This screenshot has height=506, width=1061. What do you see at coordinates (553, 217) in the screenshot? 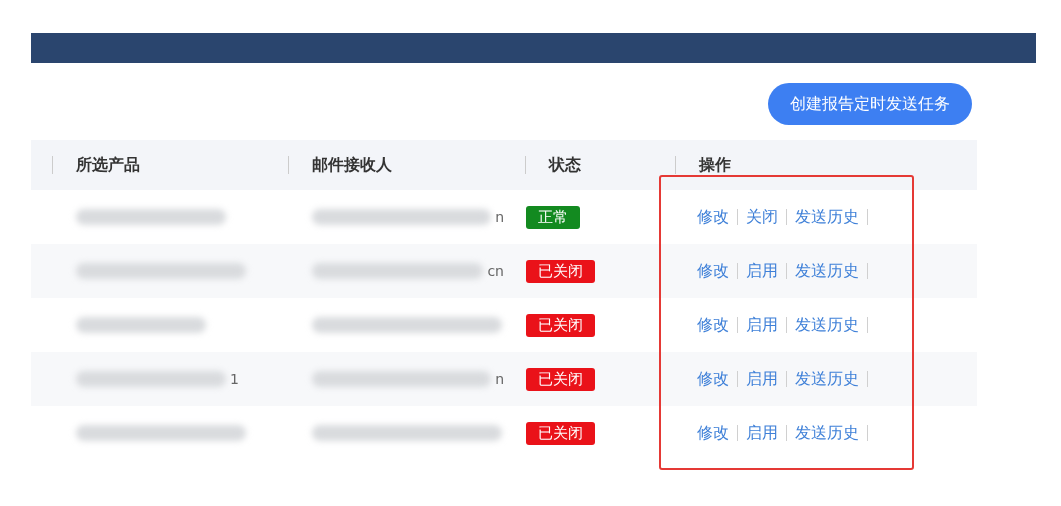
I see `status-badge: 正常` at bounding box center [553, 217].